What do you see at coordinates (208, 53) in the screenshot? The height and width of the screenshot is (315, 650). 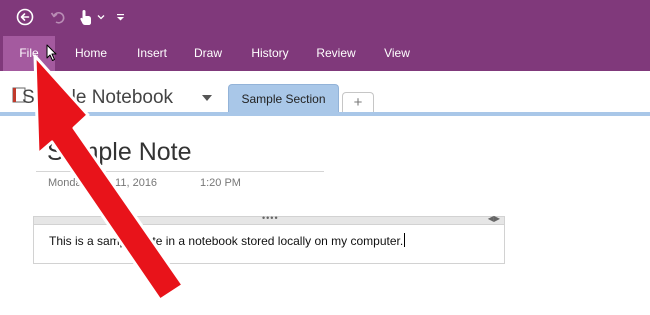 I see `tab-draw: Draw` at bounding box center [208, 53].